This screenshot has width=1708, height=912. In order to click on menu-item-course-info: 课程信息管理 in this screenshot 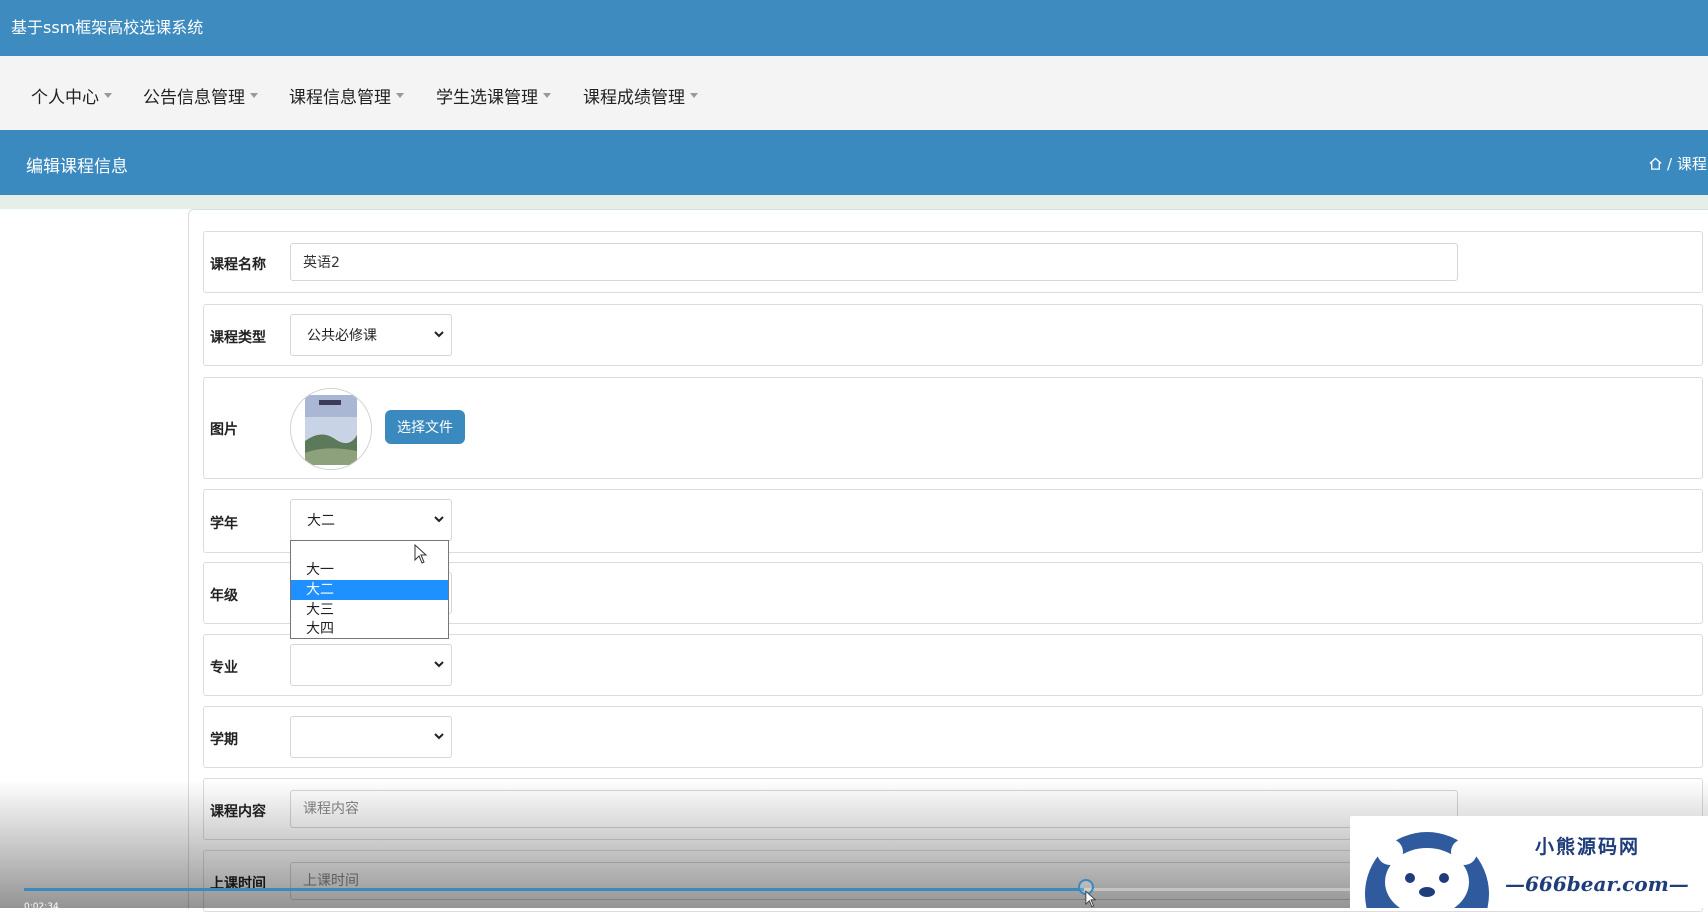, I will do `click(346, 95)`.